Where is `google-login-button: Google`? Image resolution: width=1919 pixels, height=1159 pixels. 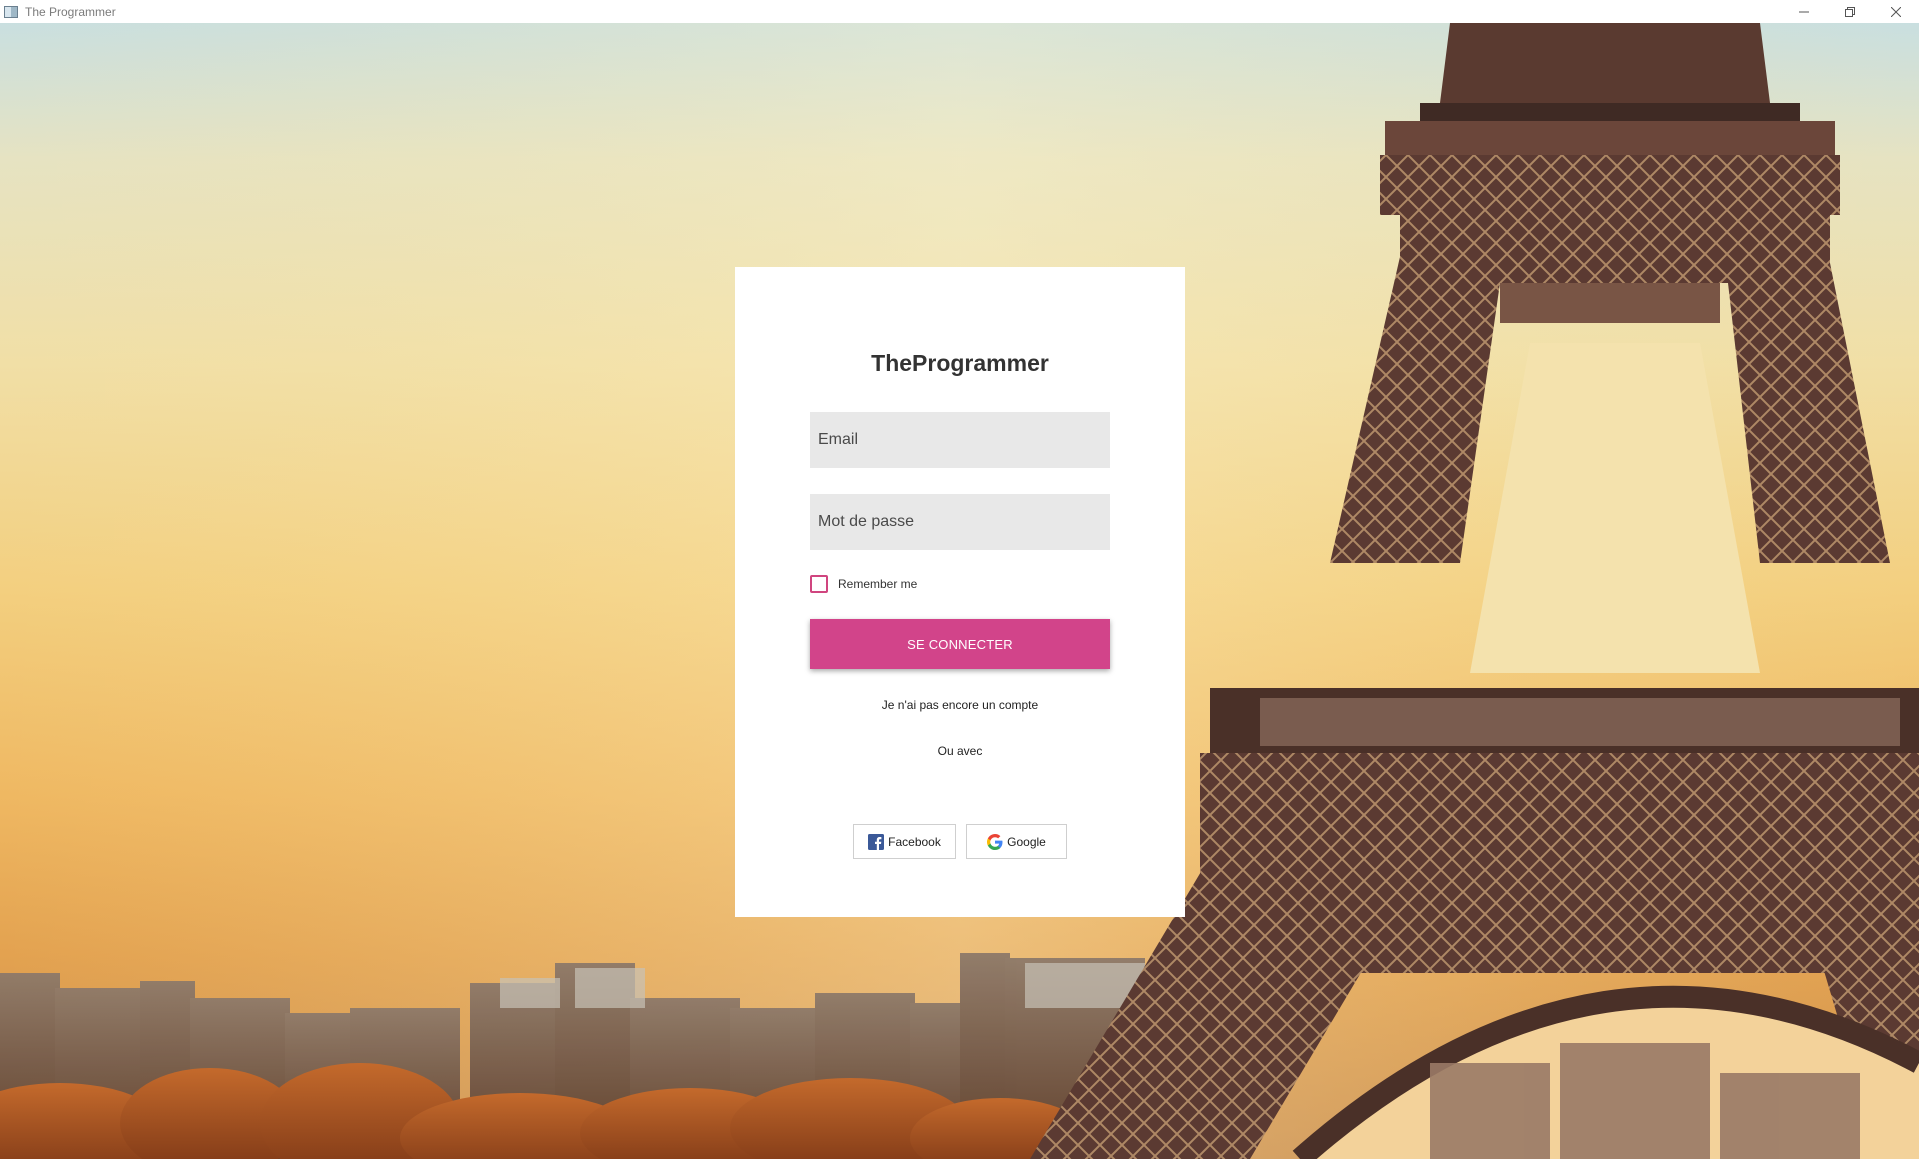 google-login-button: Google is located at coordinates (1016, 841).